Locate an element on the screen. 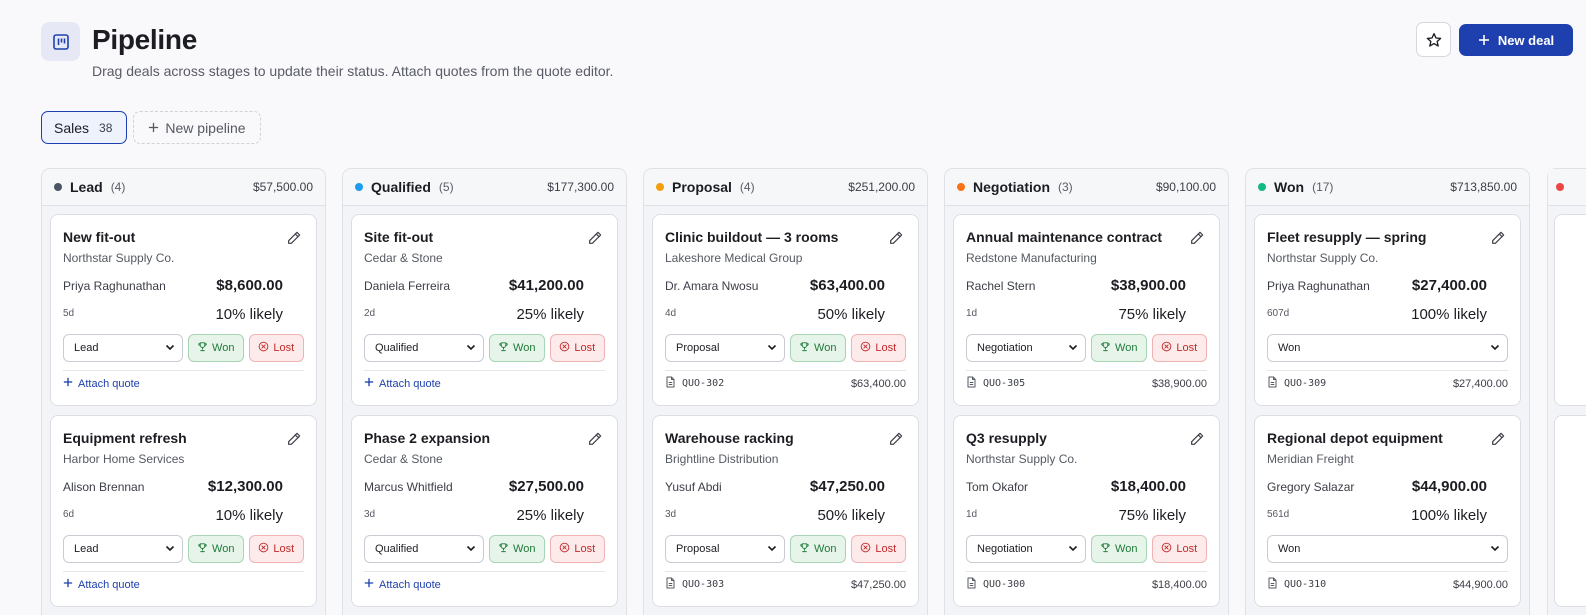 The width and height of the screenshot is (1586, 615). deal-owner: Dr. Amara Nwosu is located at coordinates (712, 286).